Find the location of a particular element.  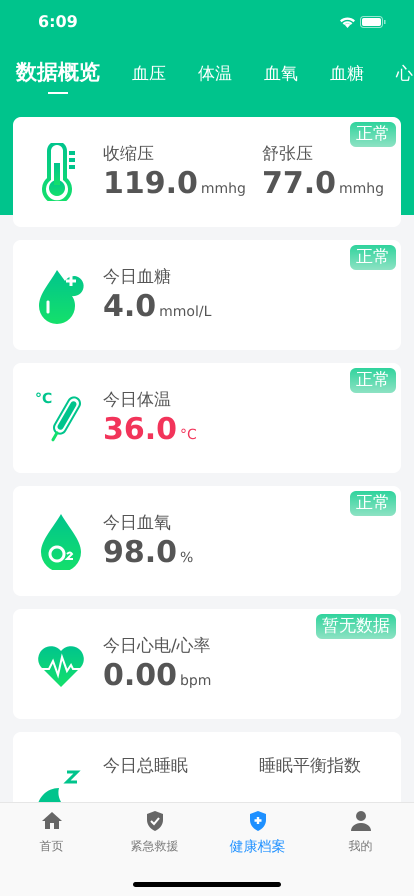

nav-tab: 我的 is located at coordinates (360, 830).